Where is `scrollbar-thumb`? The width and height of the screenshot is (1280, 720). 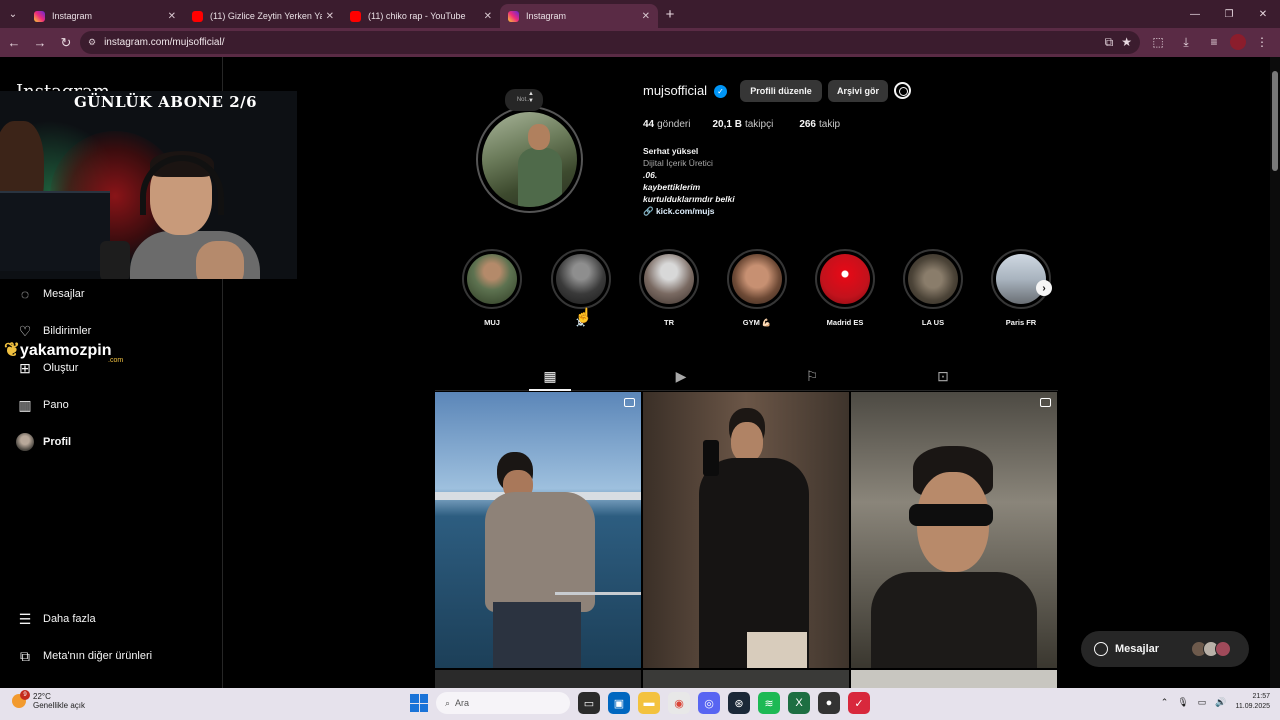
scrollbar-thumb is located at coordinates (1275, 121).